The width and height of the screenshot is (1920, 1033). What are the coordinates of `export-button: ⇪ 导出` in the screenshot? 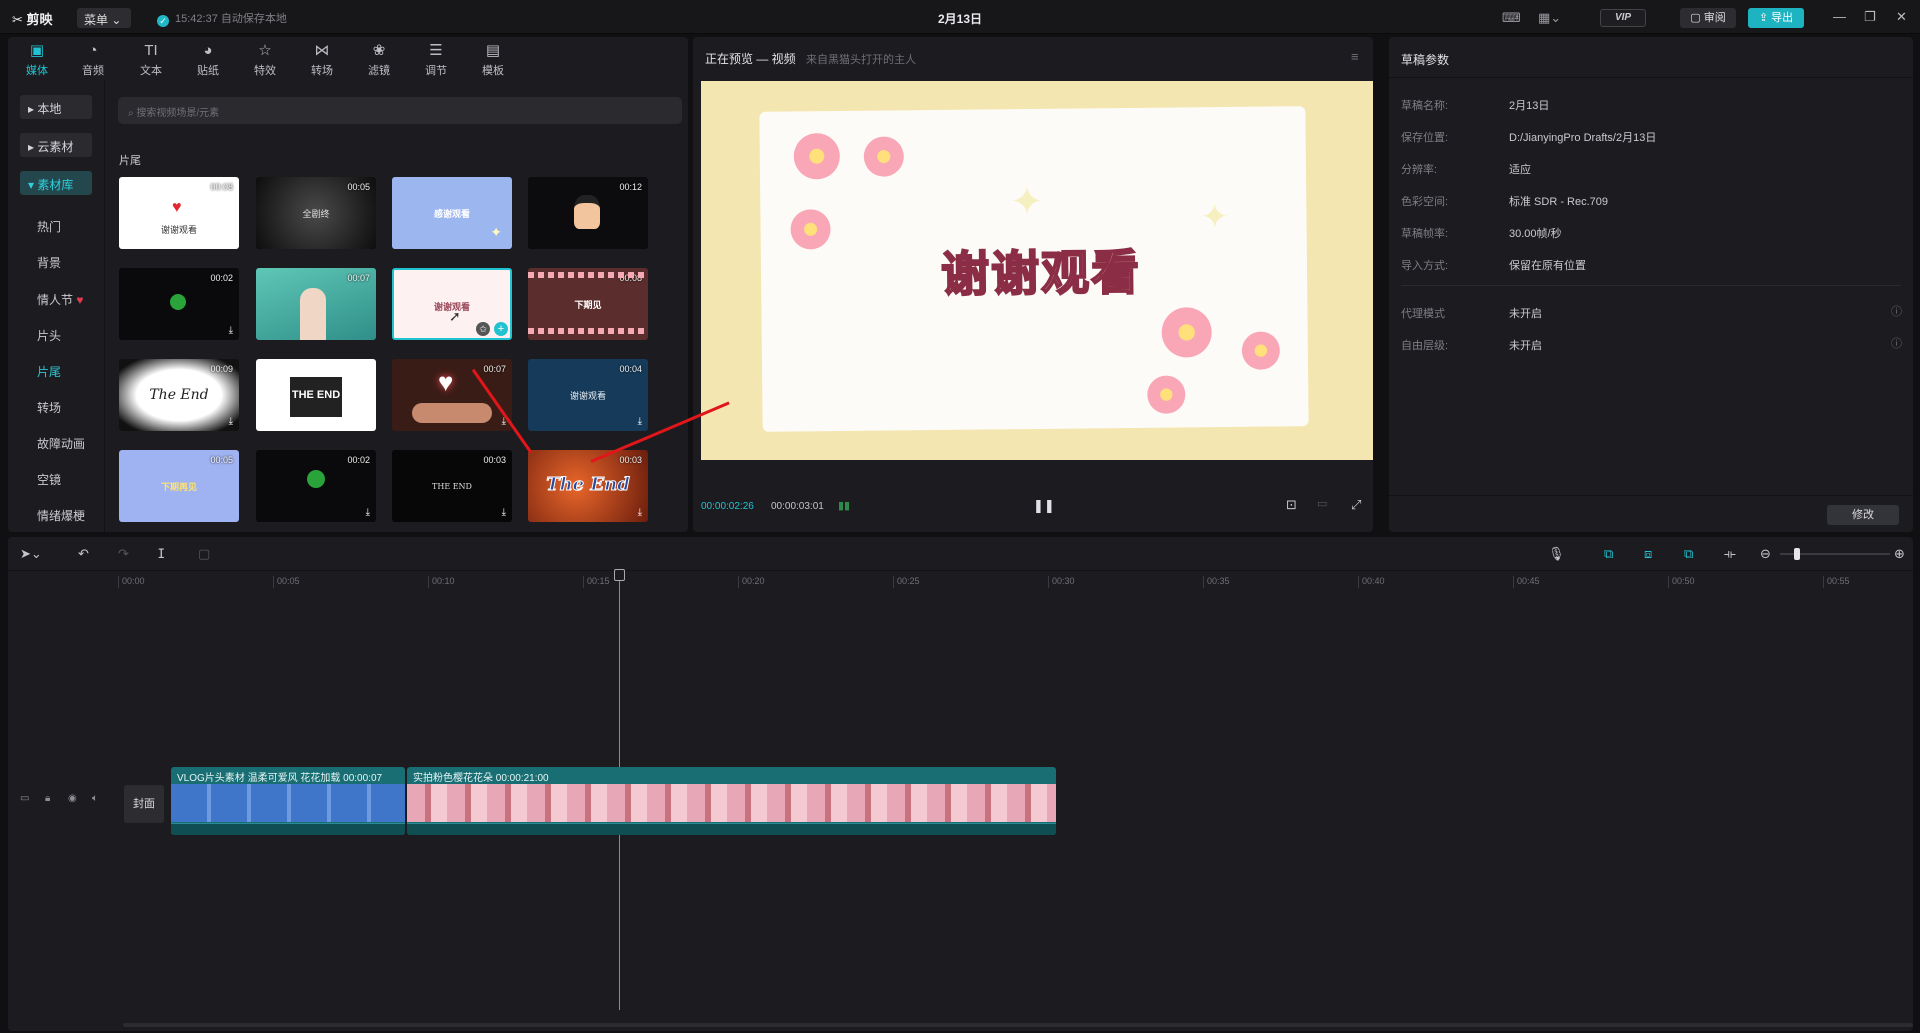 It's located at (1776, 18).